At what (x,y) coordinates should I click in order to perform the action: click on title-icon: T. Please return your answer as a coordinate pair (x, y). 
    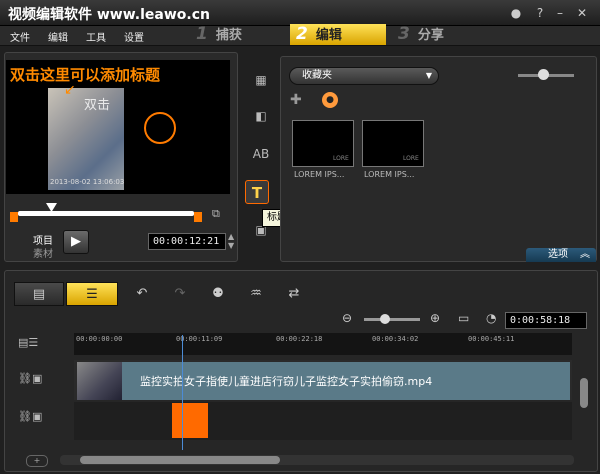
    Looking at the image, I should click on (257, 192).